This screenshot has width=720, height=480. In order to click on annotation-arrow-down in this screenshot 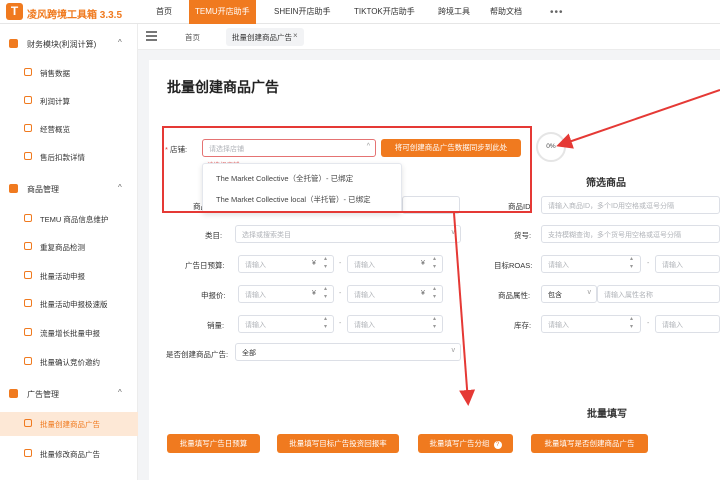, I will do `click(464, 309)`.